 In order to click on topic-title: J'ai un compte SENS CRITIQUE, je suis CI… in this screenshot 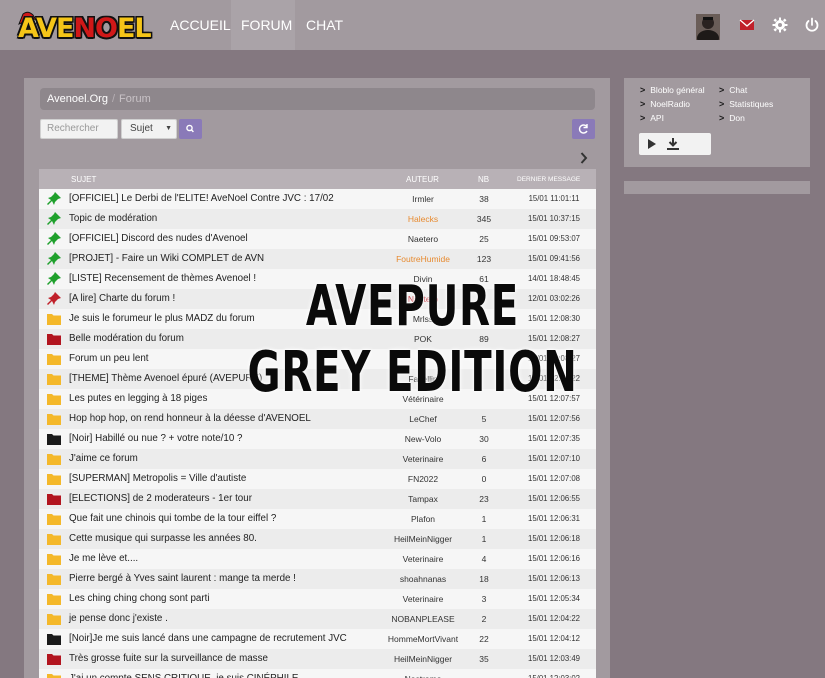, I will do `click(183, 675)`.